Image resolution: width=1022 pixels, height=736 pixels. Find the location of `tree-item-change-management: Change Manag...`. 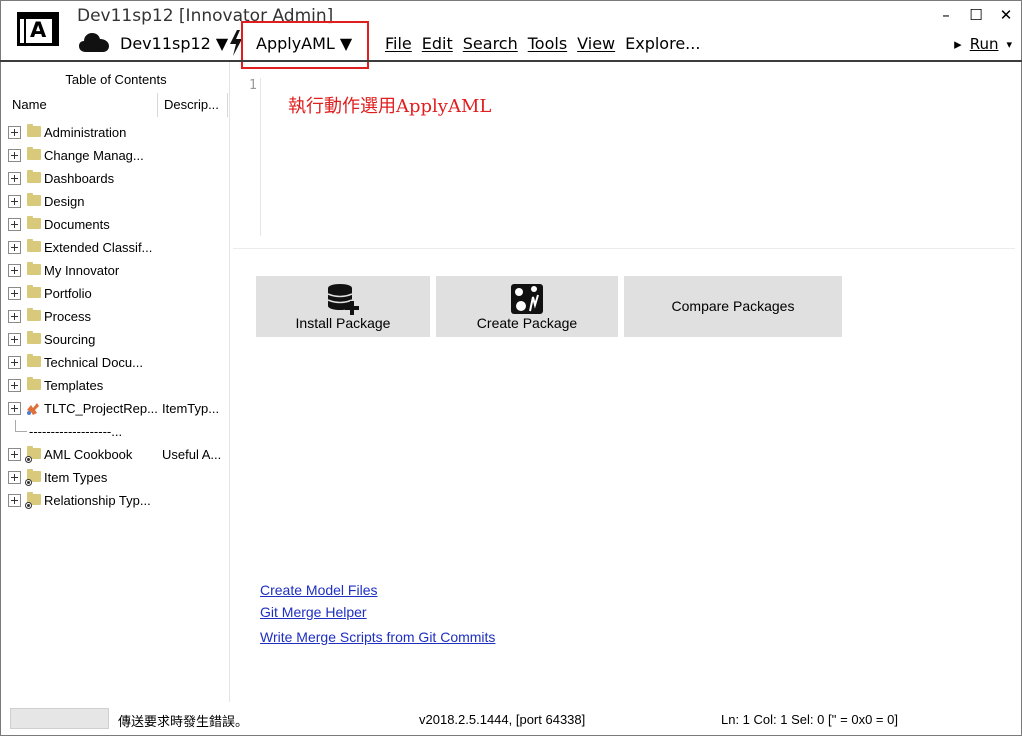

tree-item-change-management: Change Manag... is located at coordinates (115, 155).